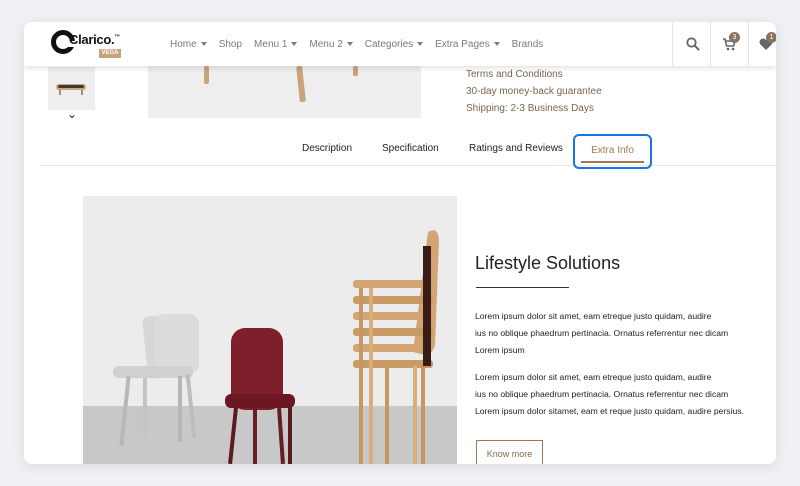 Image resolution: width=800 pixels, height=486 pixels. I want to click on nav-home: Home, so click(188, 44).